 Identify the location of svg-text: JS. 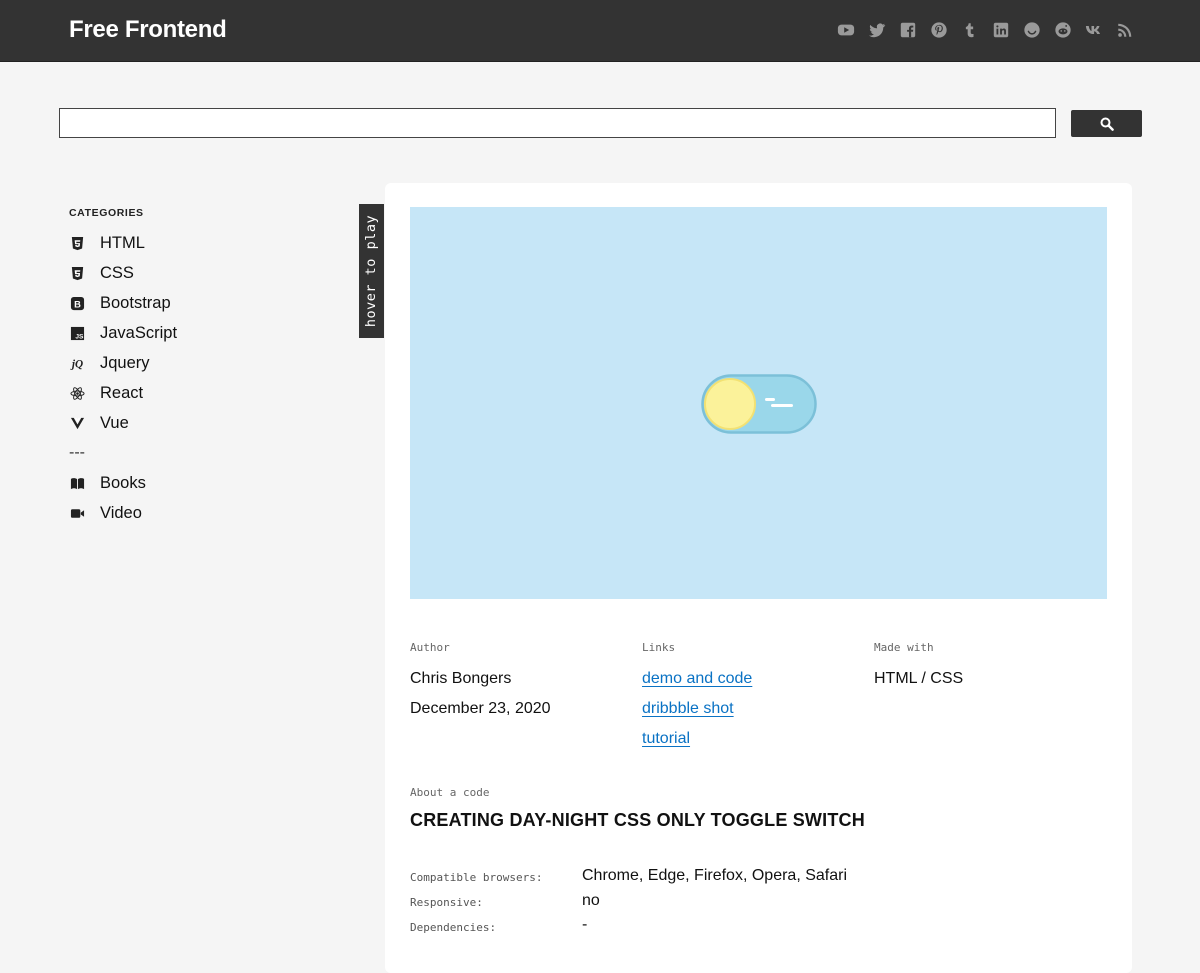
(79, 336).